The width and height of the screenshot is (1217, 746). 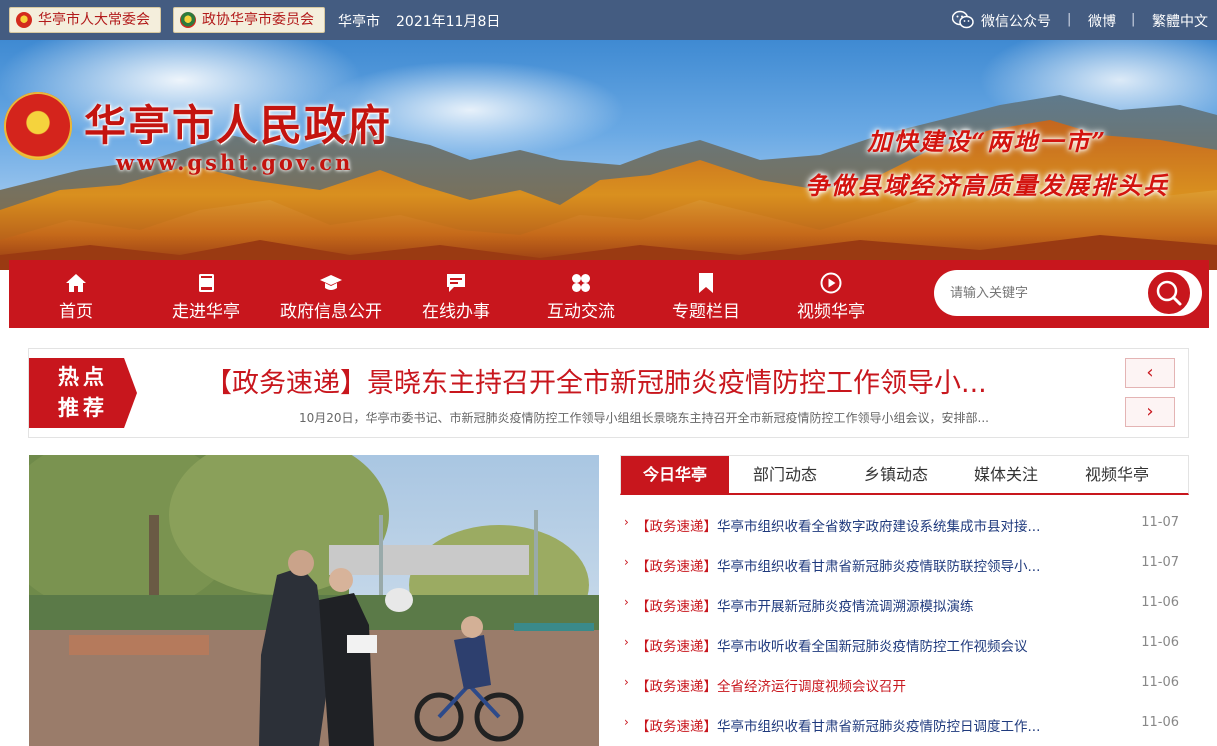 What do you see at coordinates (83, 393) in the screenshot?
I see `hot-news-tag: 热点 推荐` at bounding box center [83, 393].